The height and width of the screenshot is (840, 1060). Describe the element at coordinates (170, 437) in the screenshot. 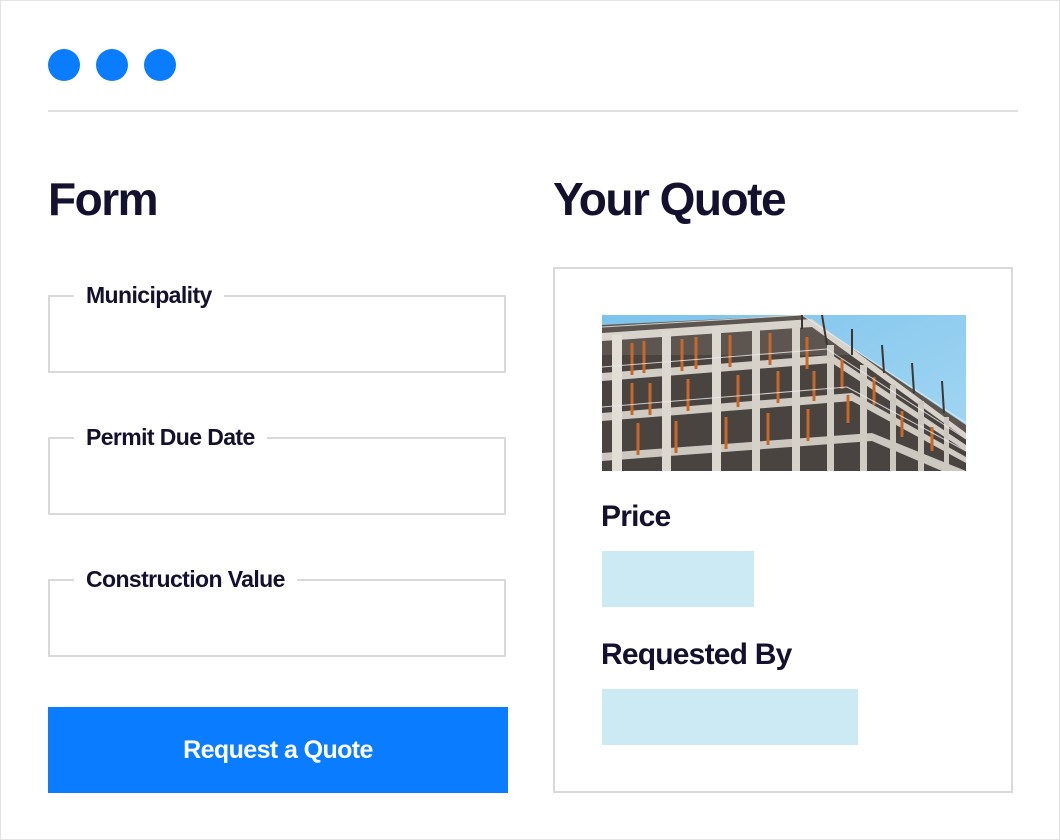

I see `permit-due-date-label: Permit Due Date` at that location.